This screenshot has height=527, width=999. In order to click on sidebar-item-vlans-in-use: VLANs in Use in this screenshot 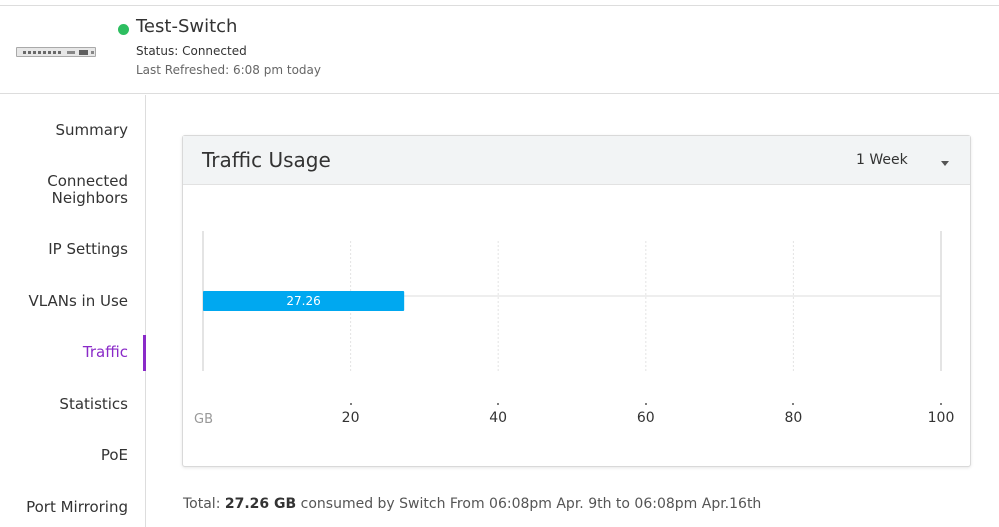, I will do `click(79, 301)`.